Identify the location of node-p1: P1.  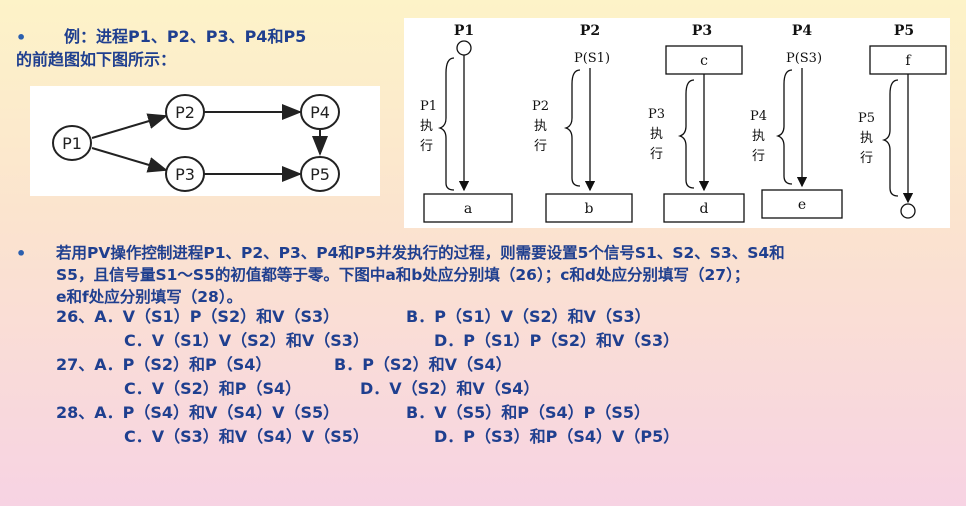
(72, 143).